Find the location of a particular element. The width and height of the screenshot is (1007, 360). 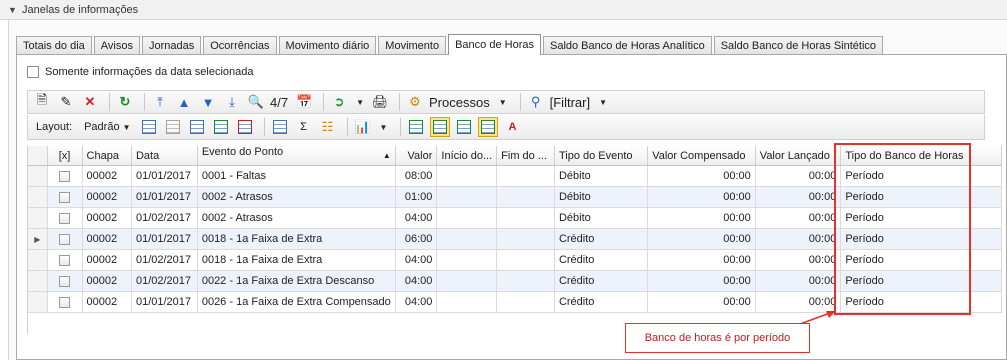

chevron-down-icon: ▼ is located at coordinates (15, 10).